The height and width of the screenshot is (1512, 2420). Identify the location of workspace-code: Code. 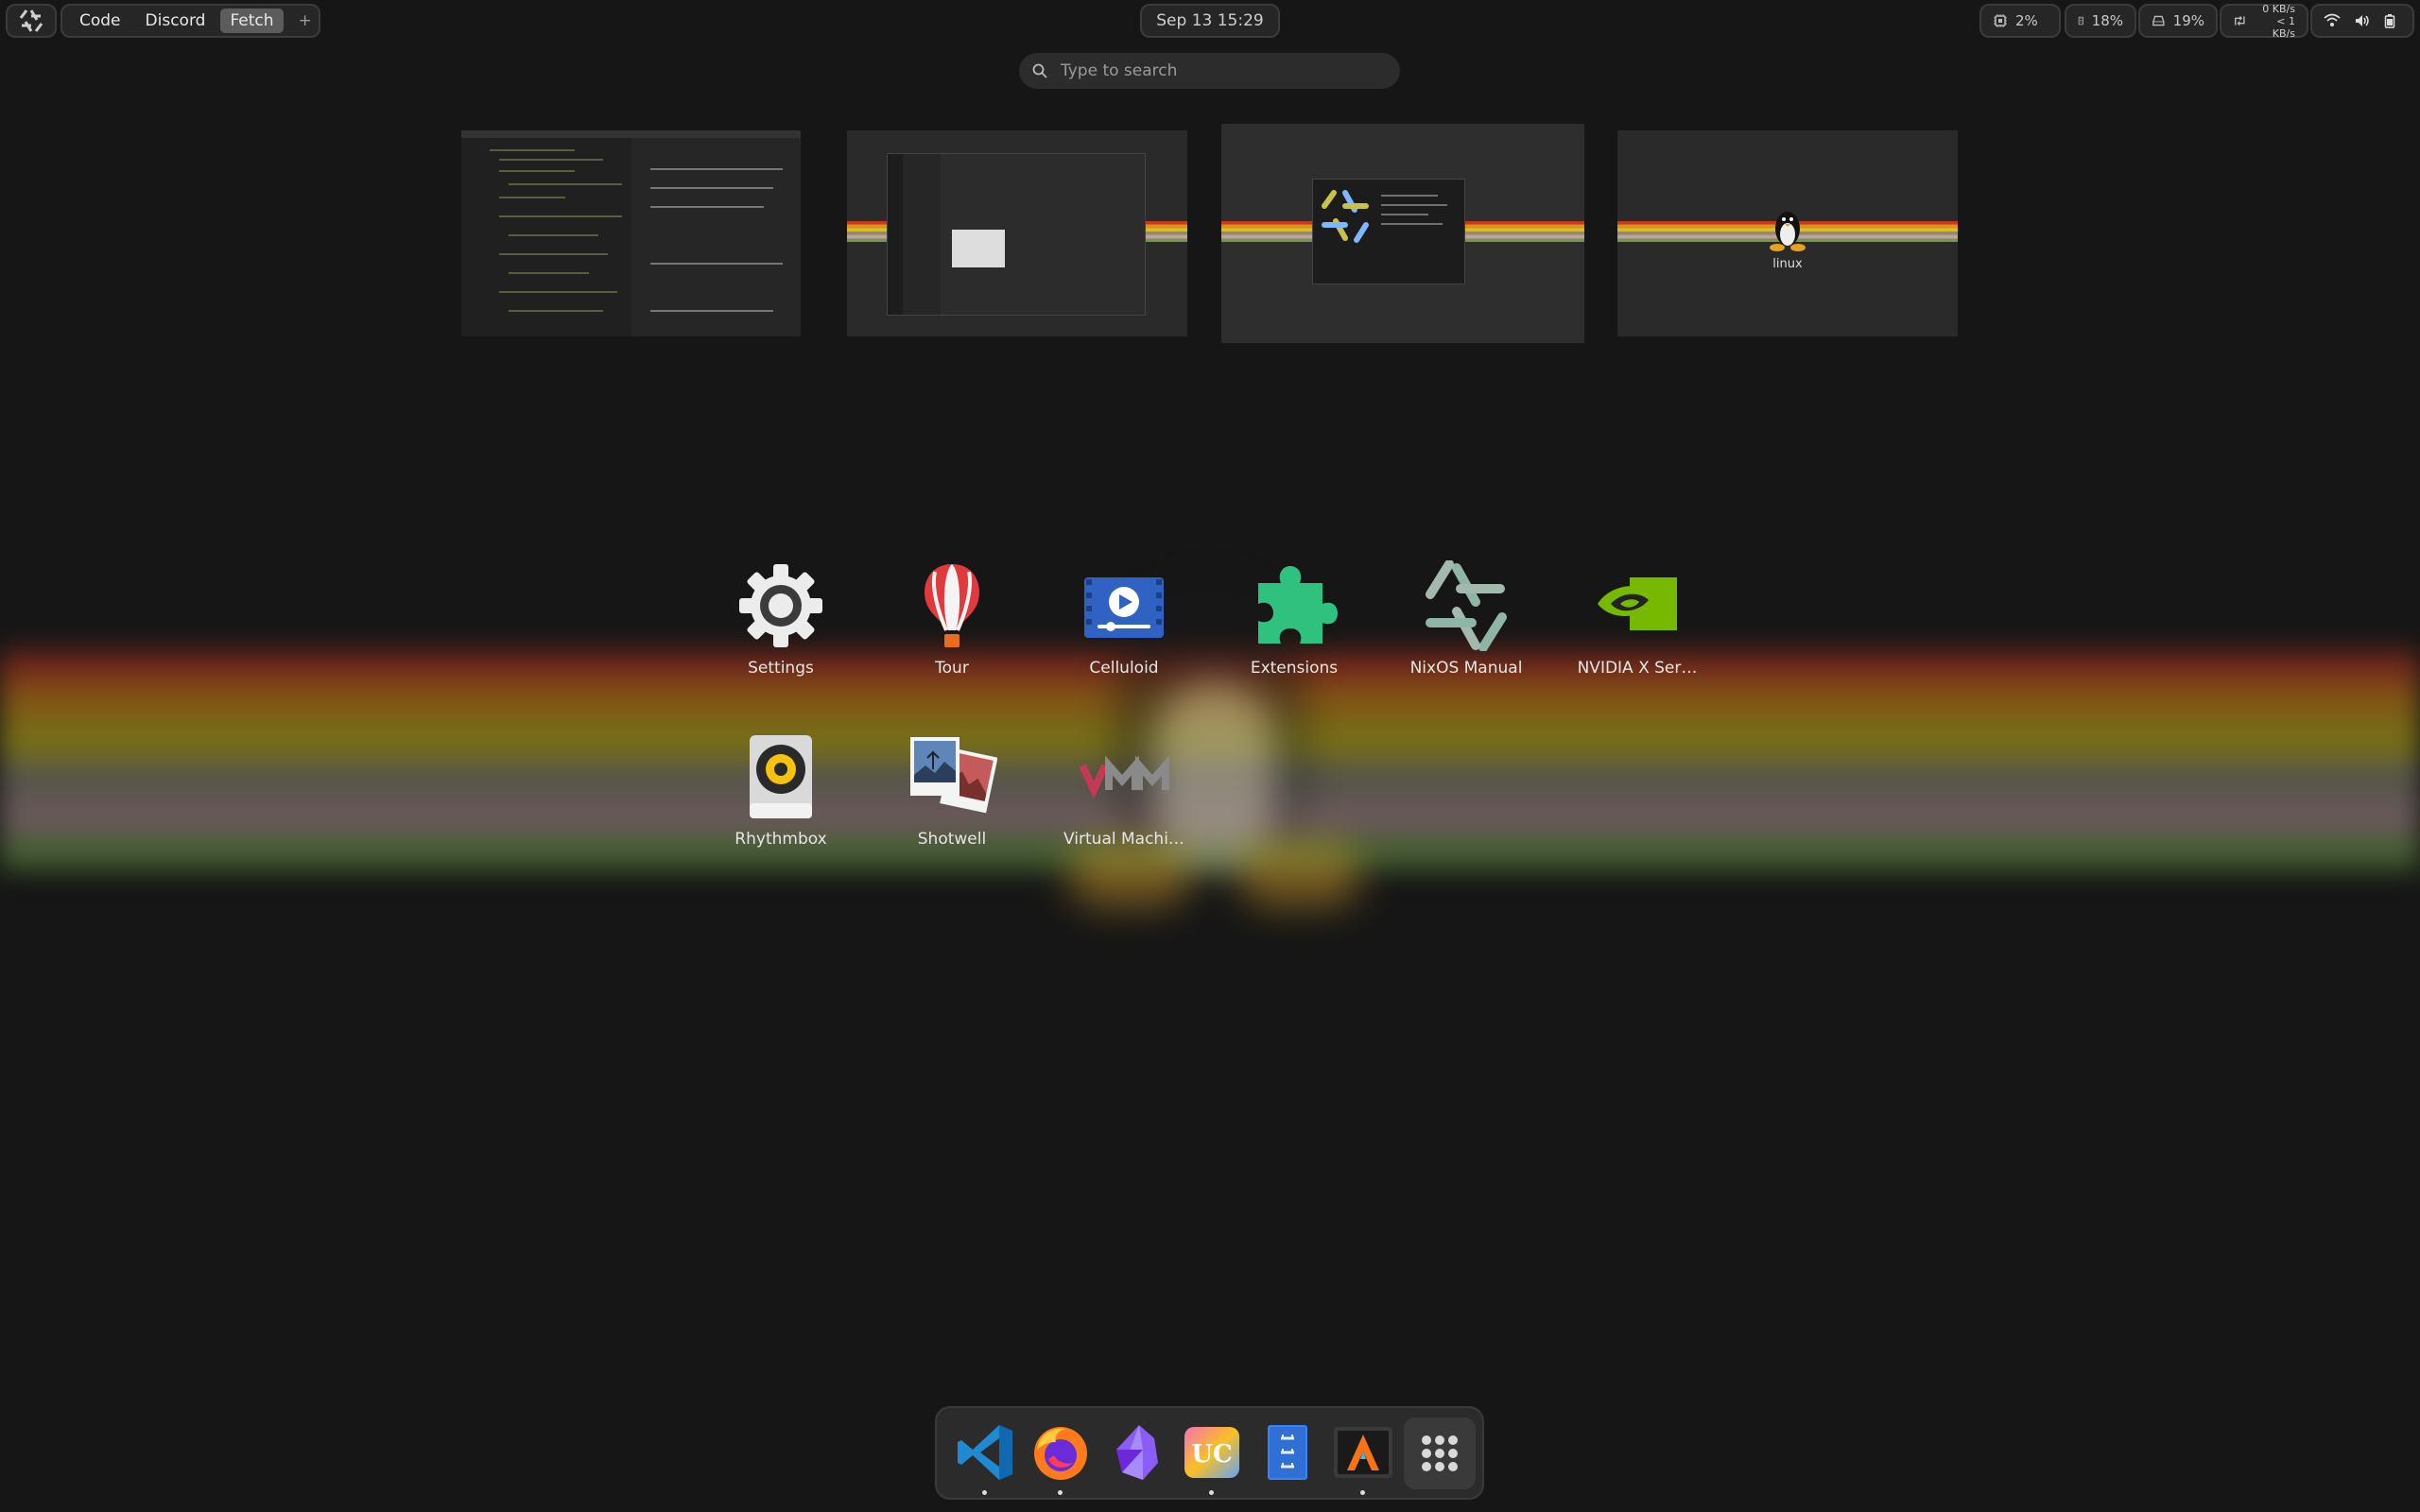
(100, 21).